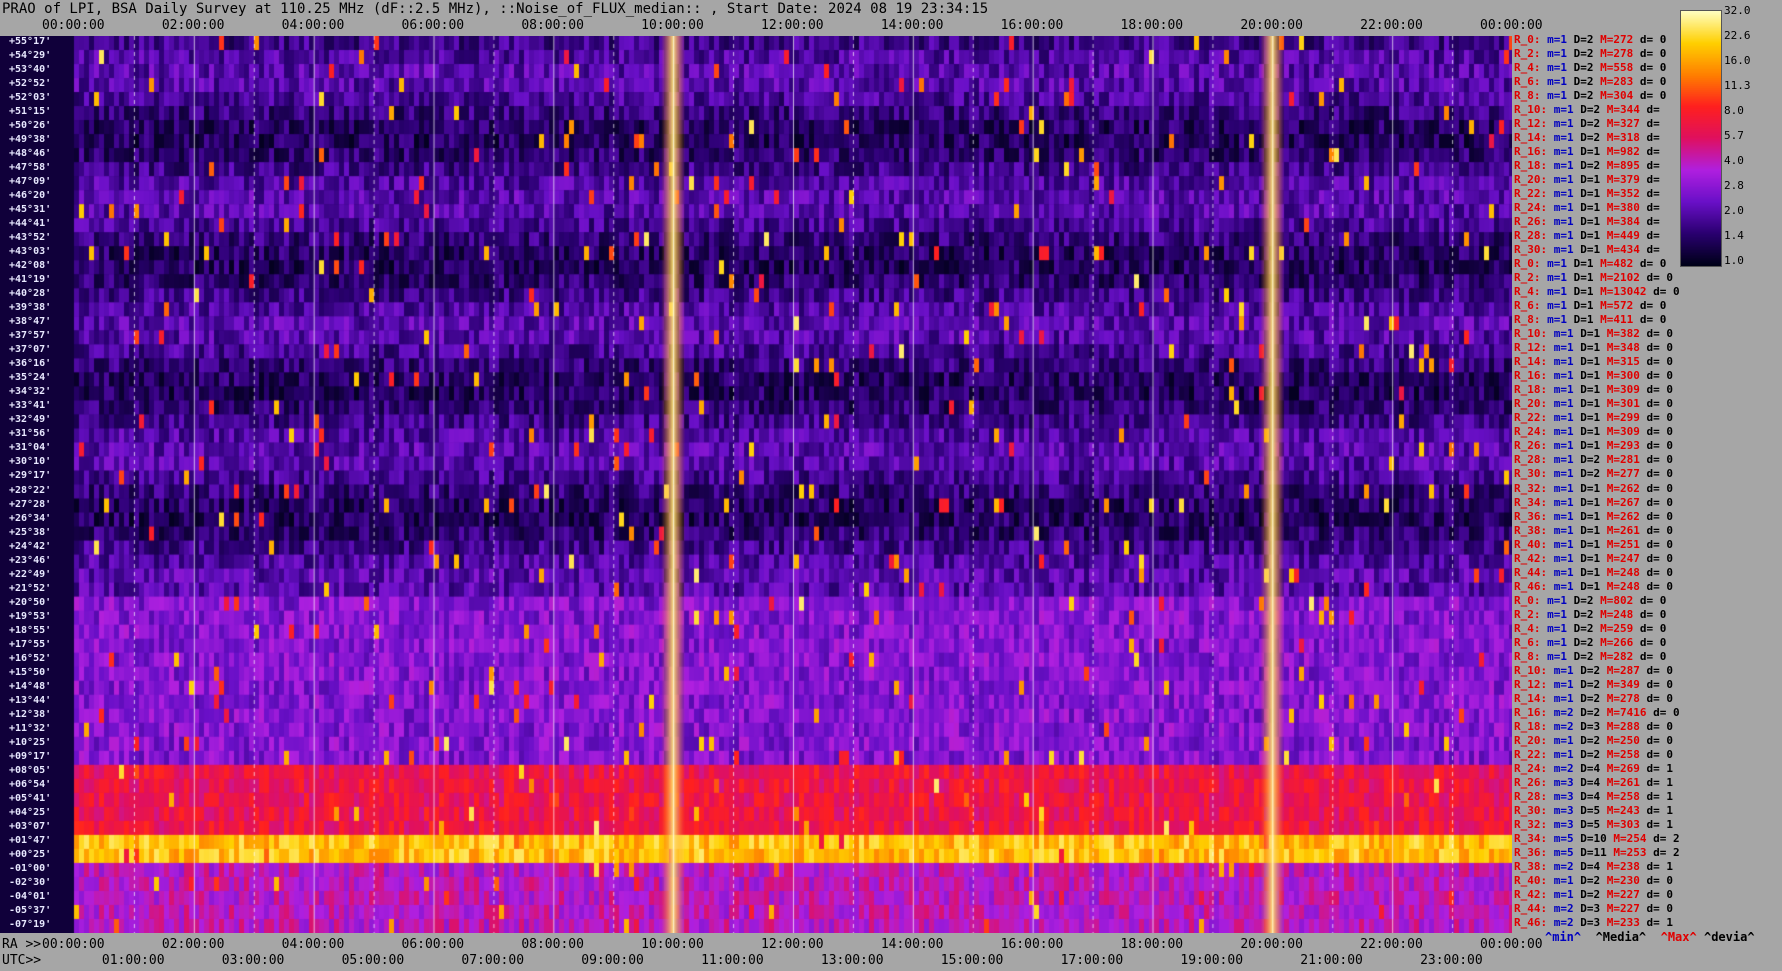  I want to click on row-stat-line: R_34: m=1 D=1 M=267 d= 0, so click(1593, 502).